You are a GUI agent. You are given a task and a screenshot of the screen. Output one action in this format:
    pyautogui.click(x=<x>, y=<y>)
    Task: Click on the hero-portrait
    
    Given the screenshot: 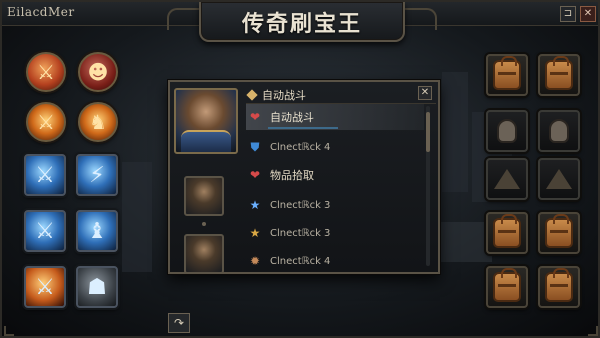 What is the action you would take?
    pyautogui.click(x=206, y=121)
    